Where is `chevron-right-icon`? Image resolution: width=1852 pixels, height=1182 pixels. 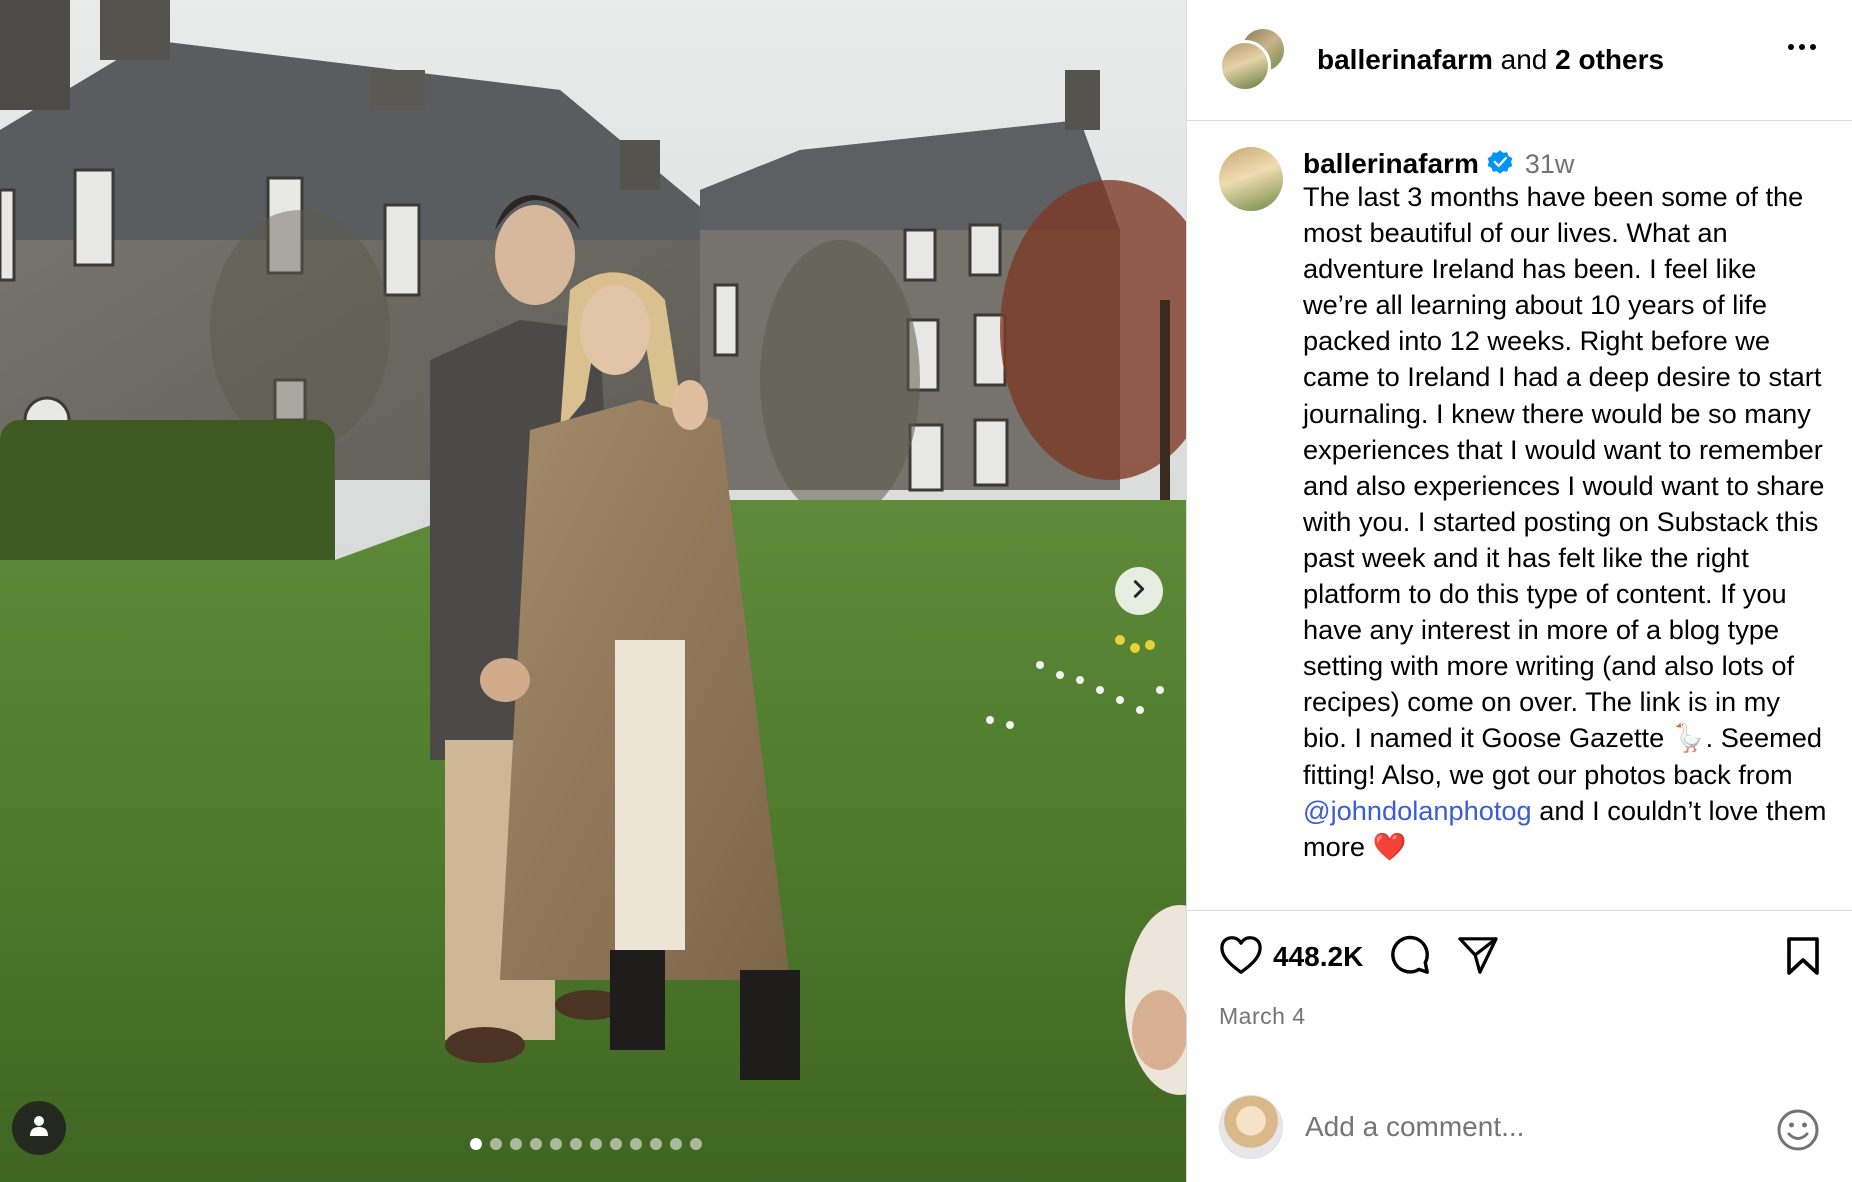
chevron-right-icon is located at coordinates (1139, 591).